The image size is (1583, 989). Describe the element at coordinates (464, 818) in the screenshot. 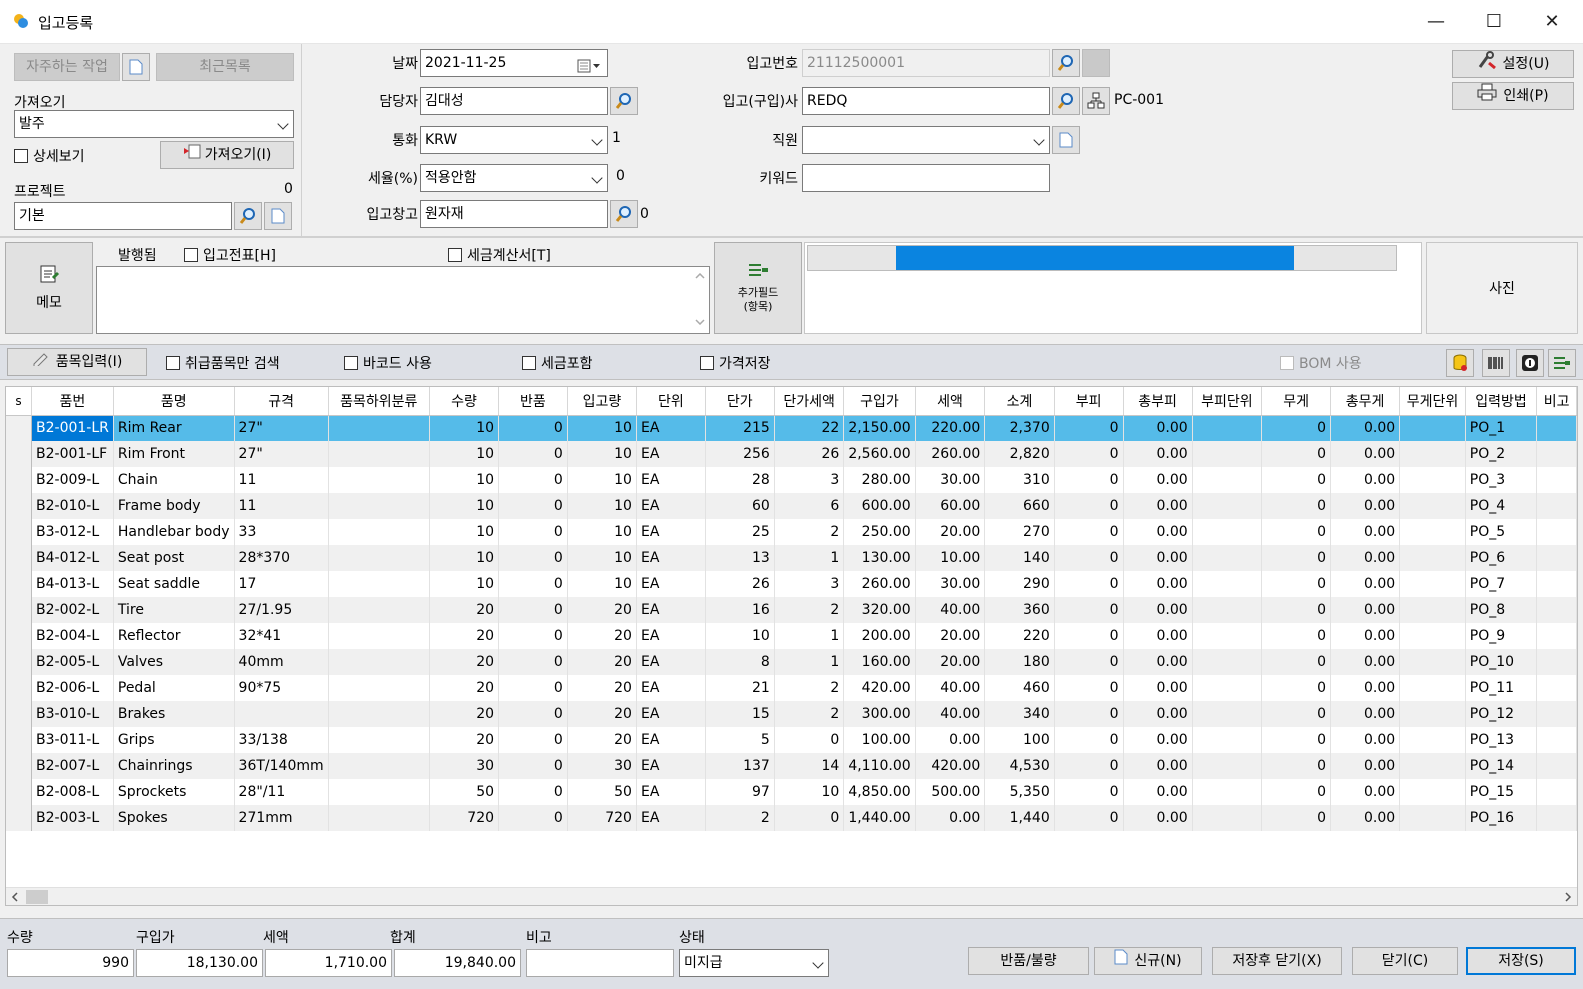

I see `table-cell: 720` at that location.